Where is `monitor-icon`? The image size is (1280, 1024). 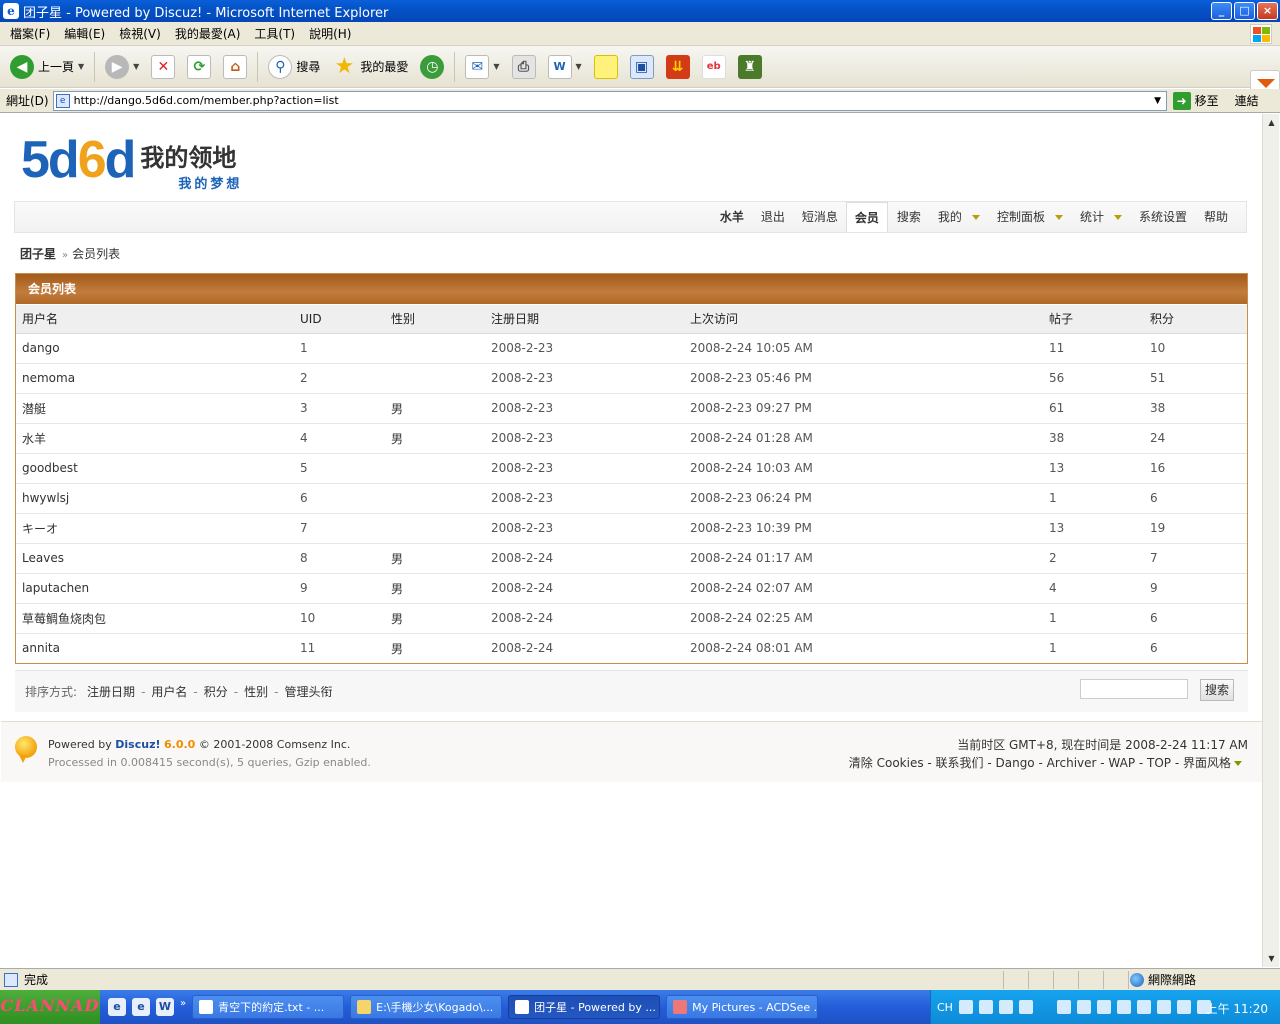
monitor-icon is located at coordinates (1103, 1007).